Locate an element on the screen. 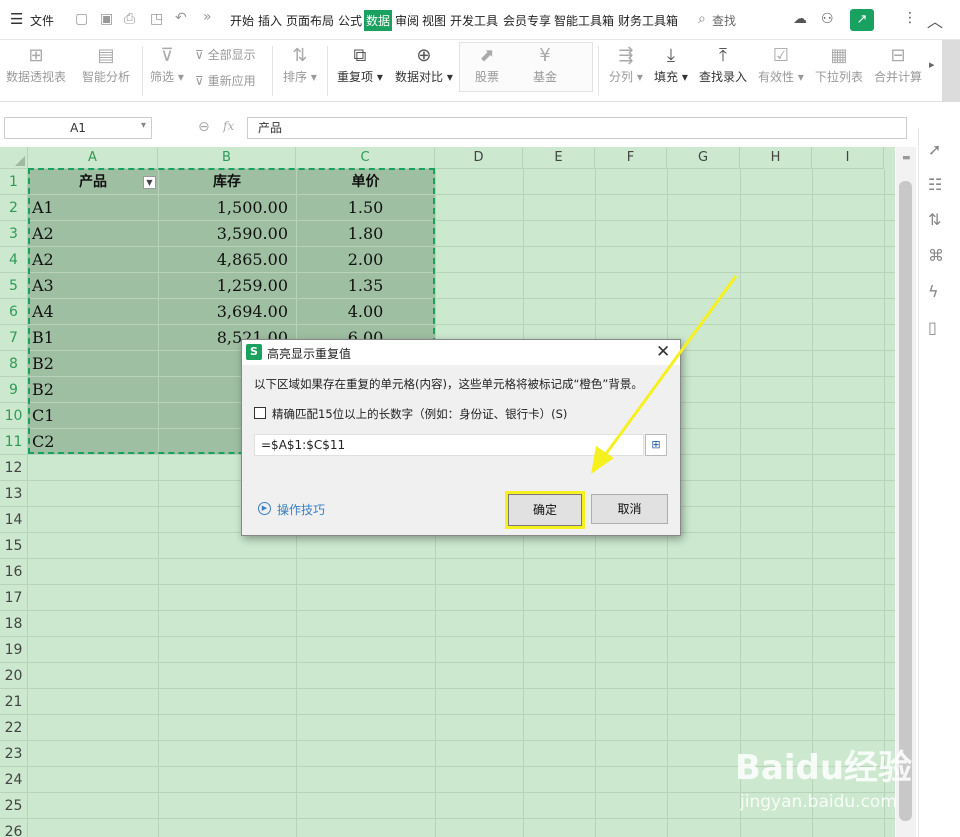 The height and width of the screenshot is (837, 960). arrow-shaft is located at coordinates (668, 369).